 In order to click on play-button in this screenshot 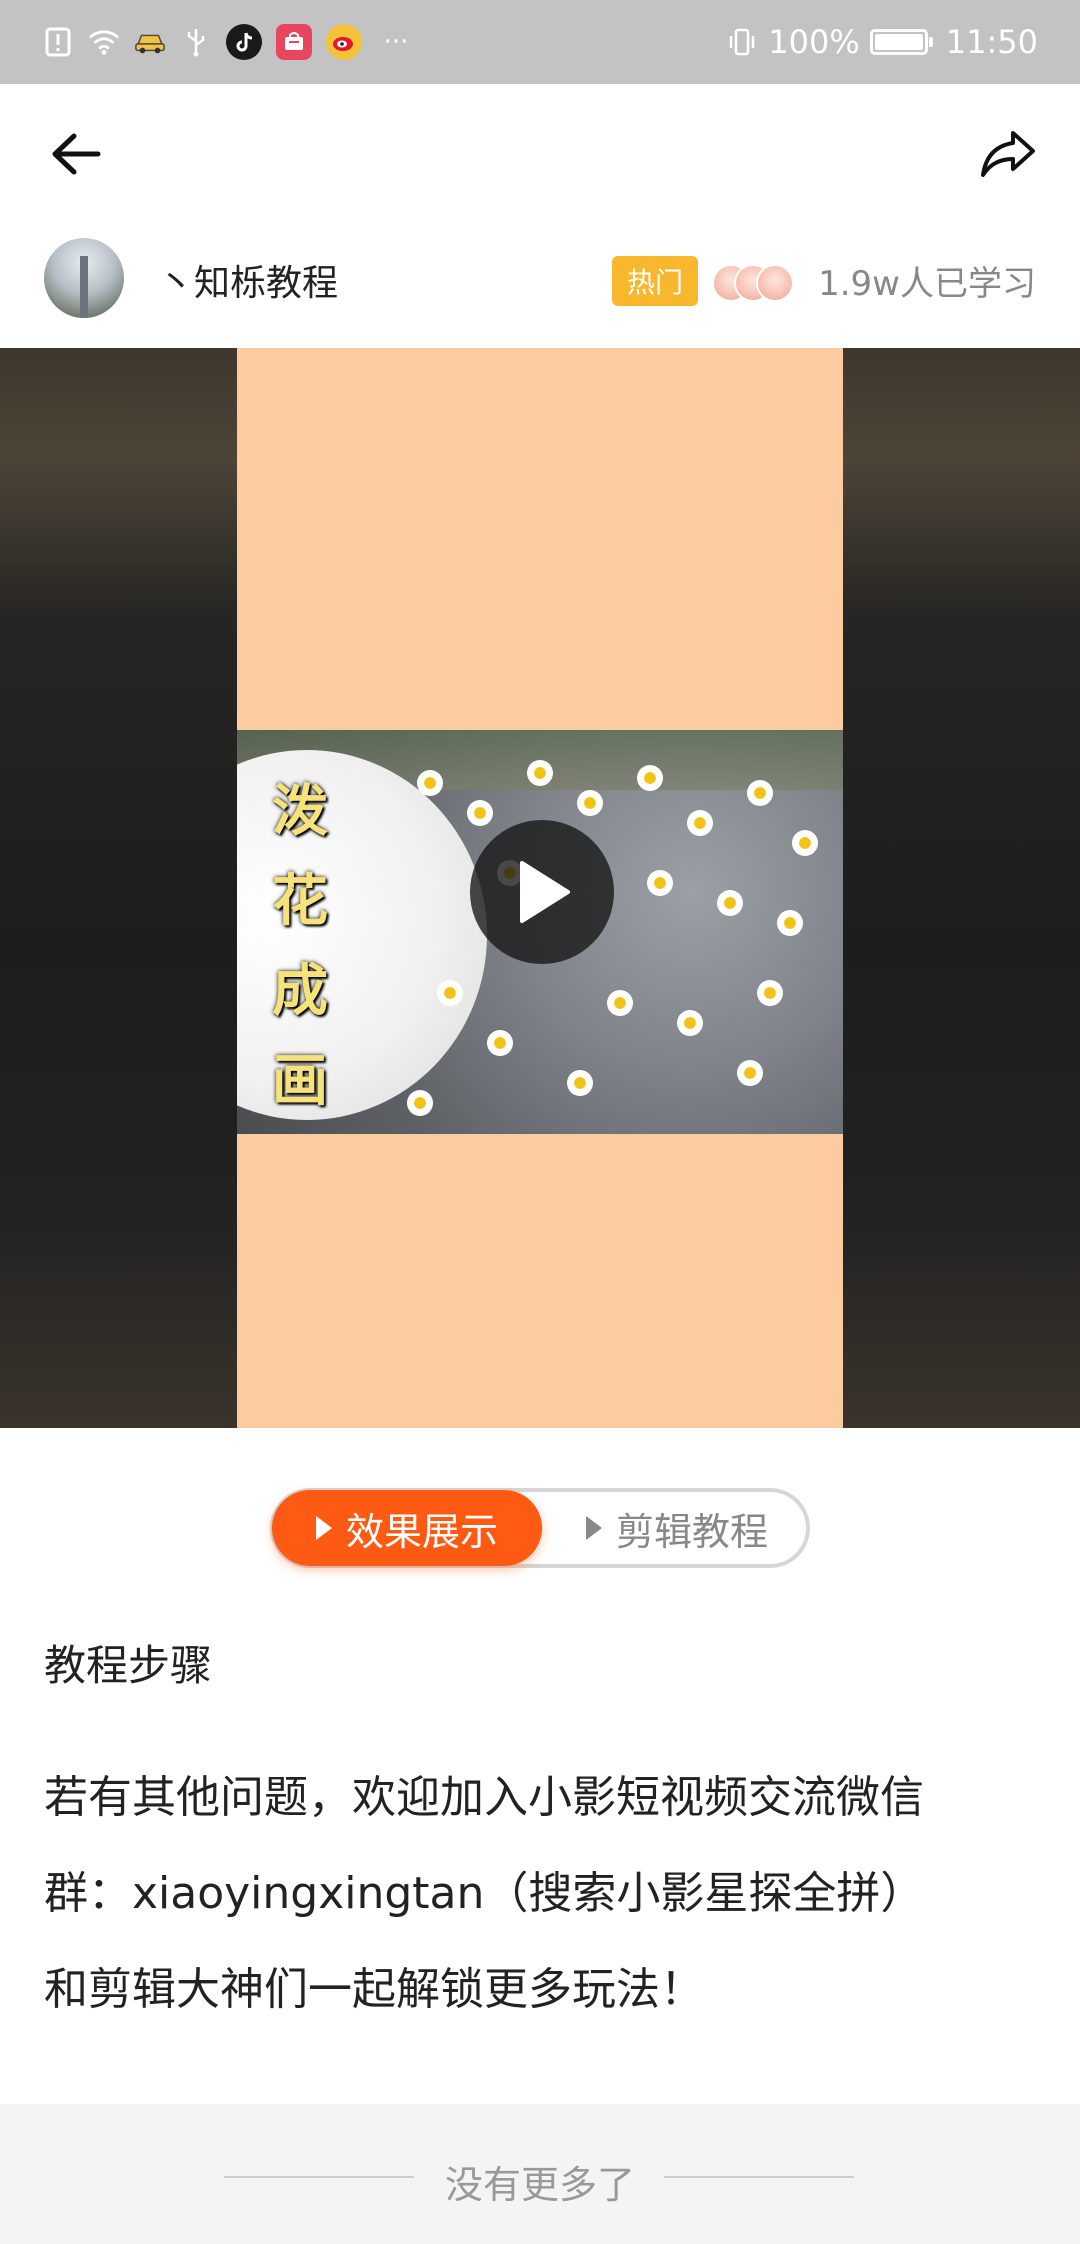, I will do `click(542, 892)`.